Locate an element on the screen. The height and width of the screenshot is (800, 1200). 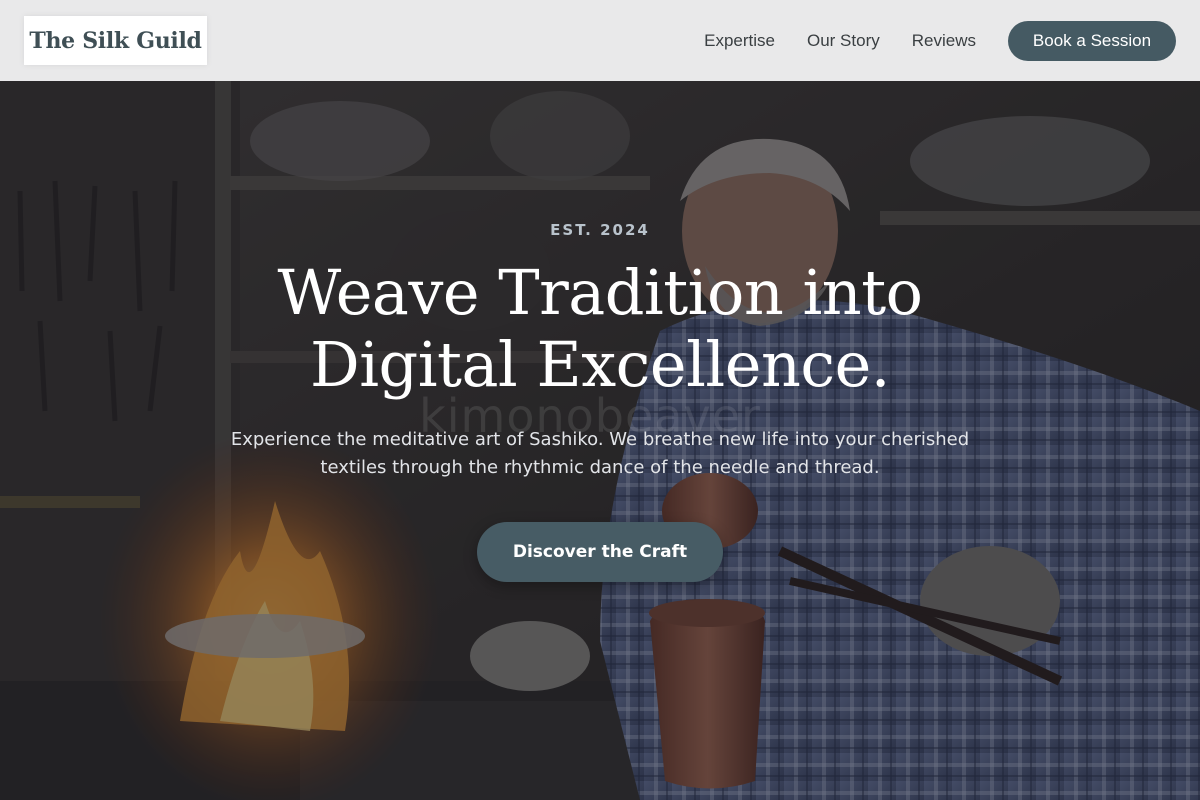
nav-link-our-story: Our Story is located at coordinates (843, 41).